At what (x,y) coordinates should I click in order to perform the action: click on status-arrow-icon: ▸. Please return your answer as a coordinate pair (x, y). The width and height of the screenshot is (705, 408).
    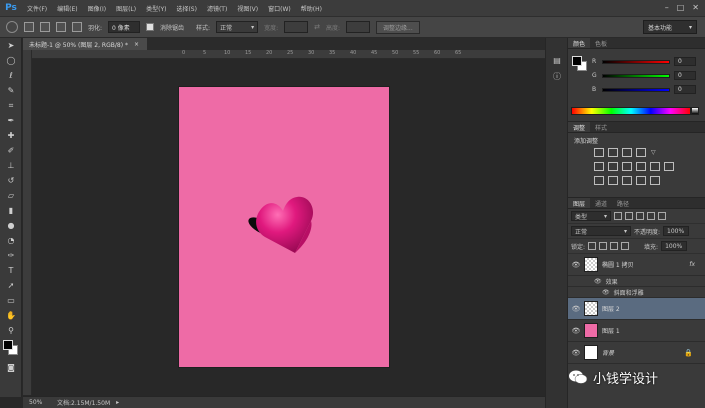
    Looking at the image, I should click on (117, 402).